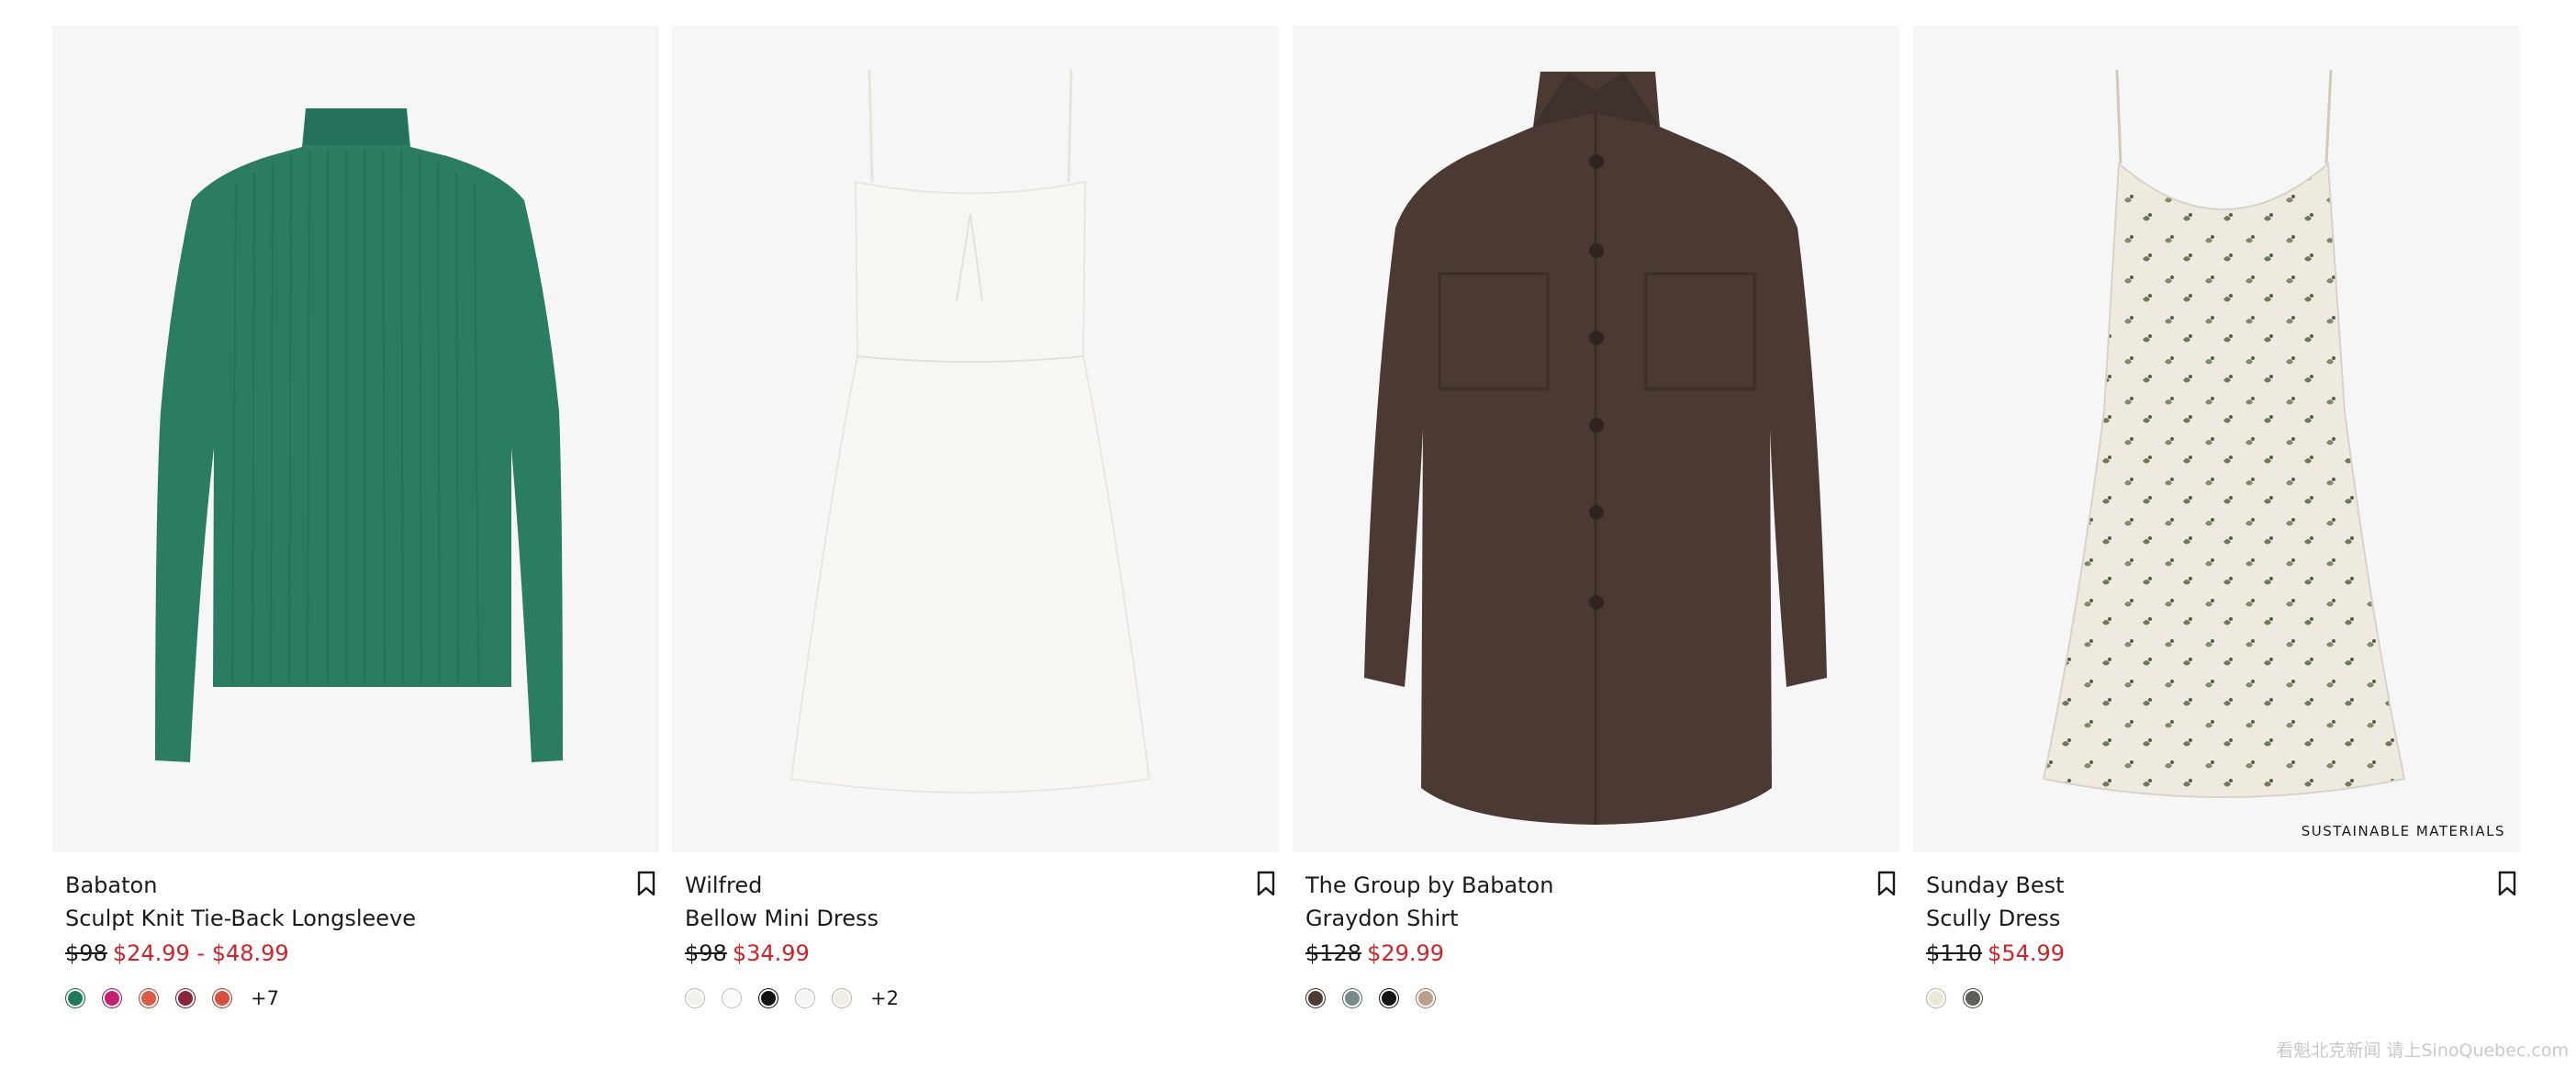  I want to click on watermark: 看魁北克新闻 请上SinoQuebec.com, so click(2422, 1051).